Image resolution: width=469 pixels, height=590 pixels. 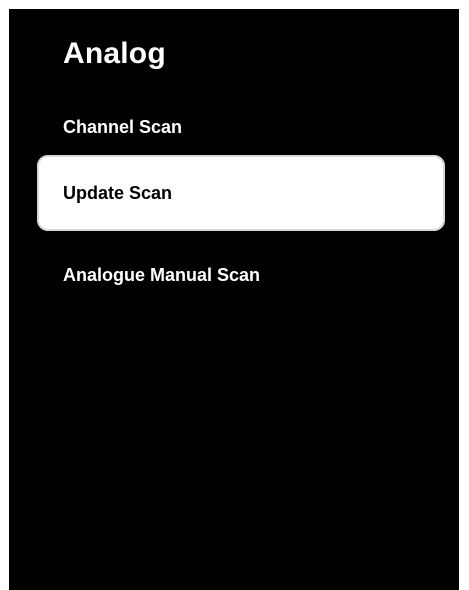 I want to click on menu-item-label: Update Scan, so click(x=118, y=192).